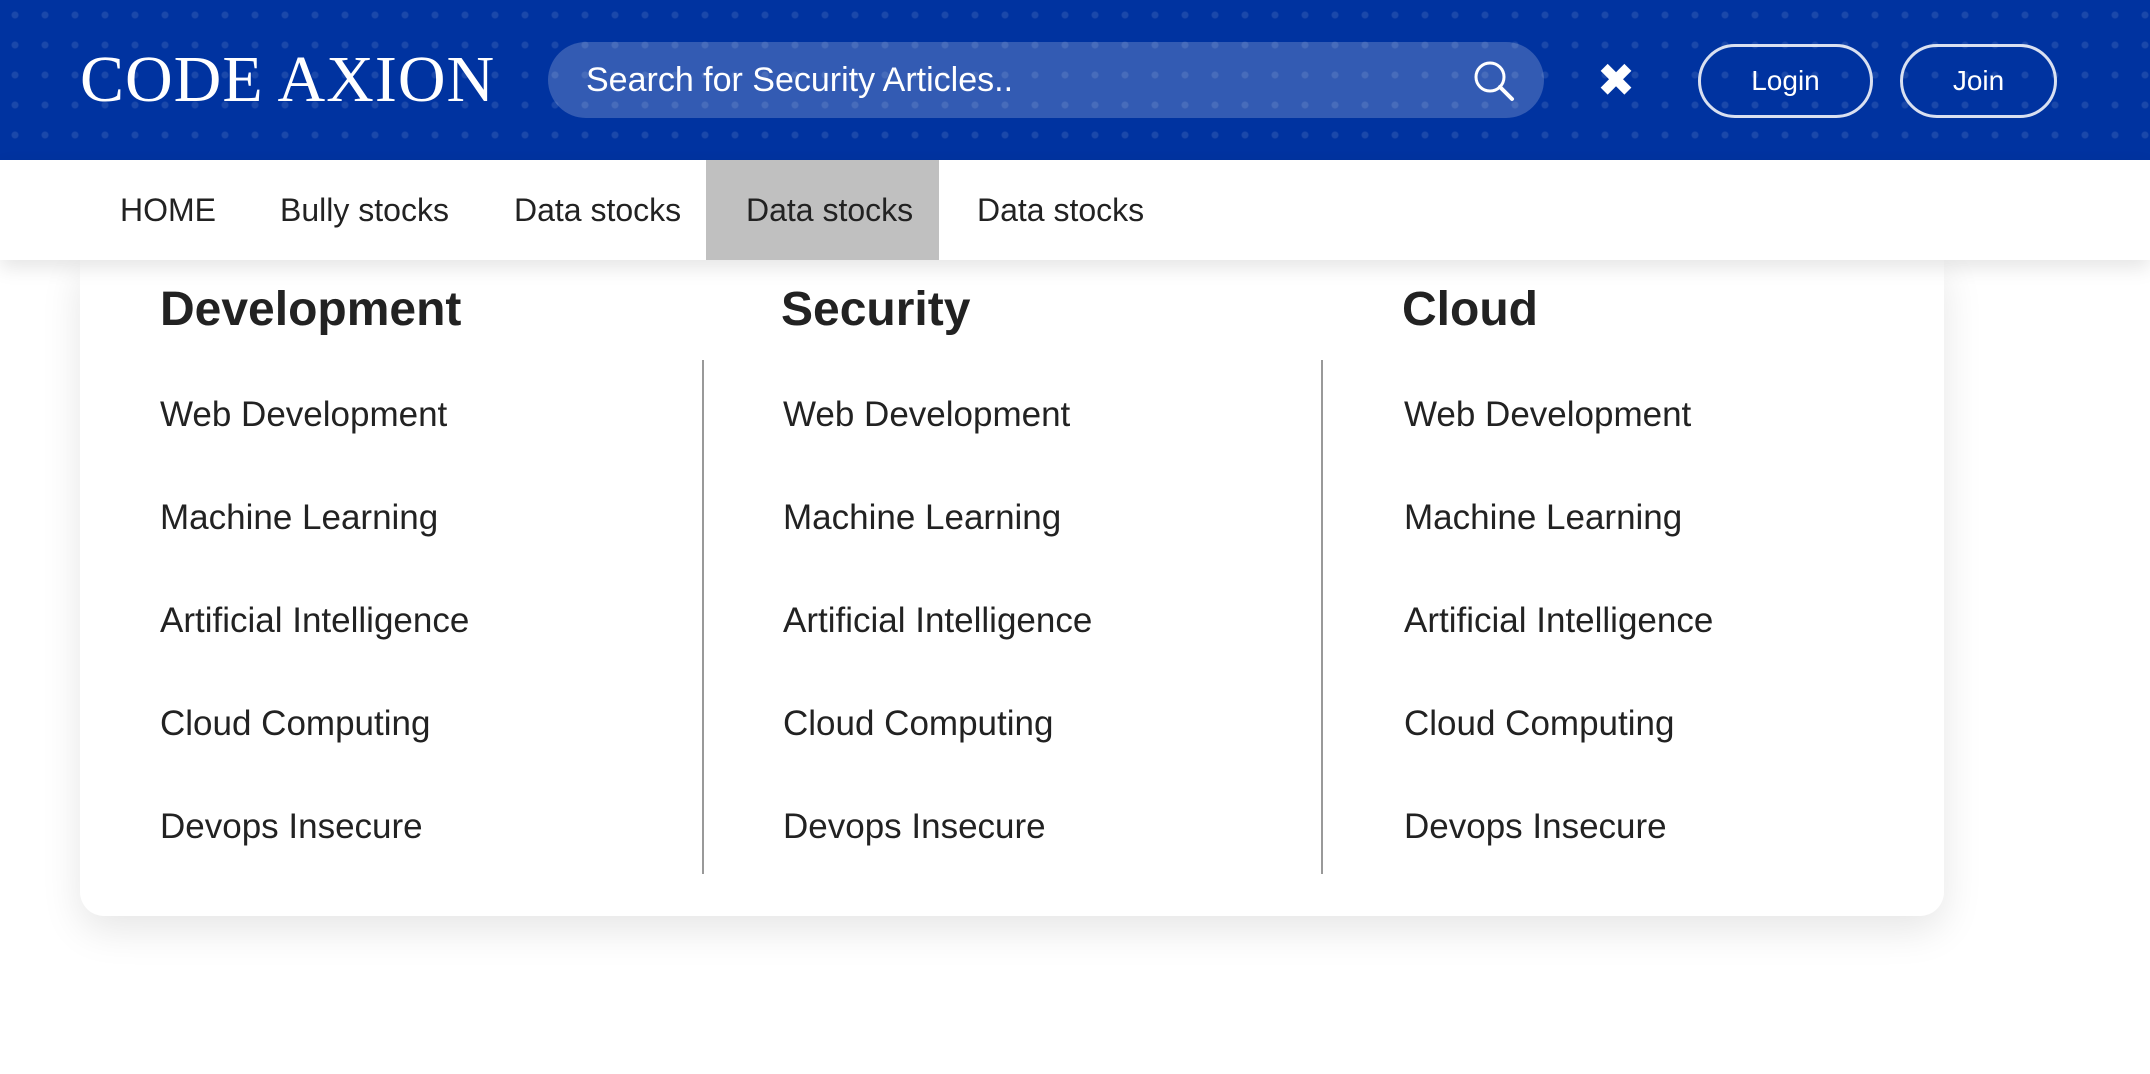  What do you see at coordinates (311, 309) in the screenshot?
I see `column-title: Development` at bounding box center [311, 309].